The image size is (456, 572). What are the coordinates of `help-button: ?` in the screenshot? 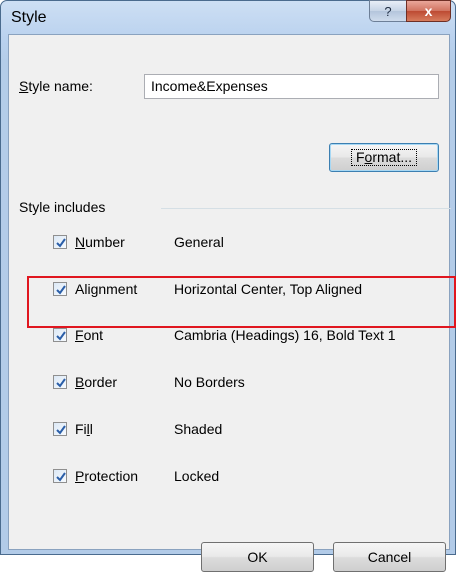 It's located at (388, 11).